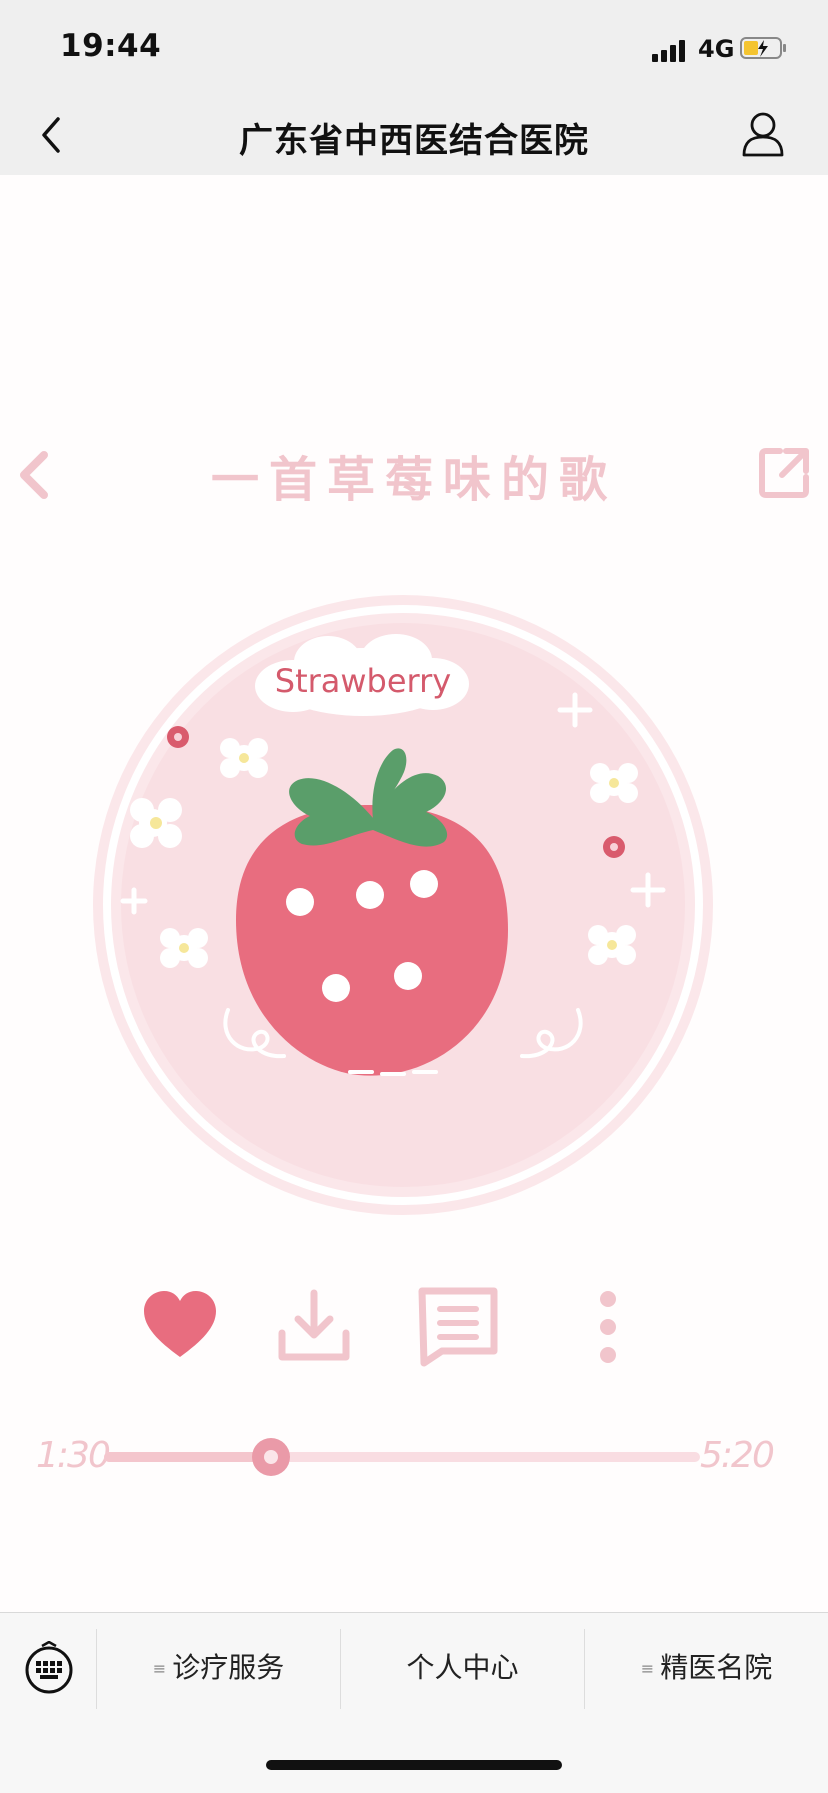  What do you see at coordinates (49, 1668) in the screenshot?
I see `keyboard-icon` at bounding box center [49, 1668].